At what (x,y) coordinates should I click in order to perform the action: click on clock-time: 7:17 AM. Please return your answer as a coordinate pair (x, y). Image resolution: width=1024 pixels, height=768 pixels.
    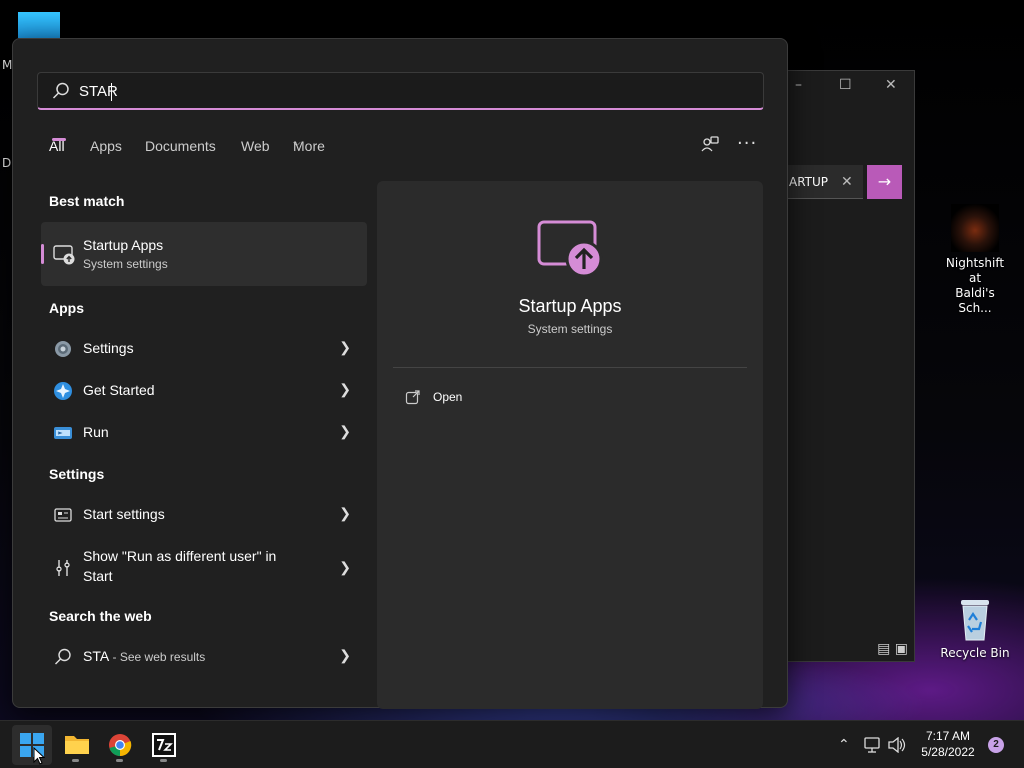
    Looking at the image, I should click on (948, 736).